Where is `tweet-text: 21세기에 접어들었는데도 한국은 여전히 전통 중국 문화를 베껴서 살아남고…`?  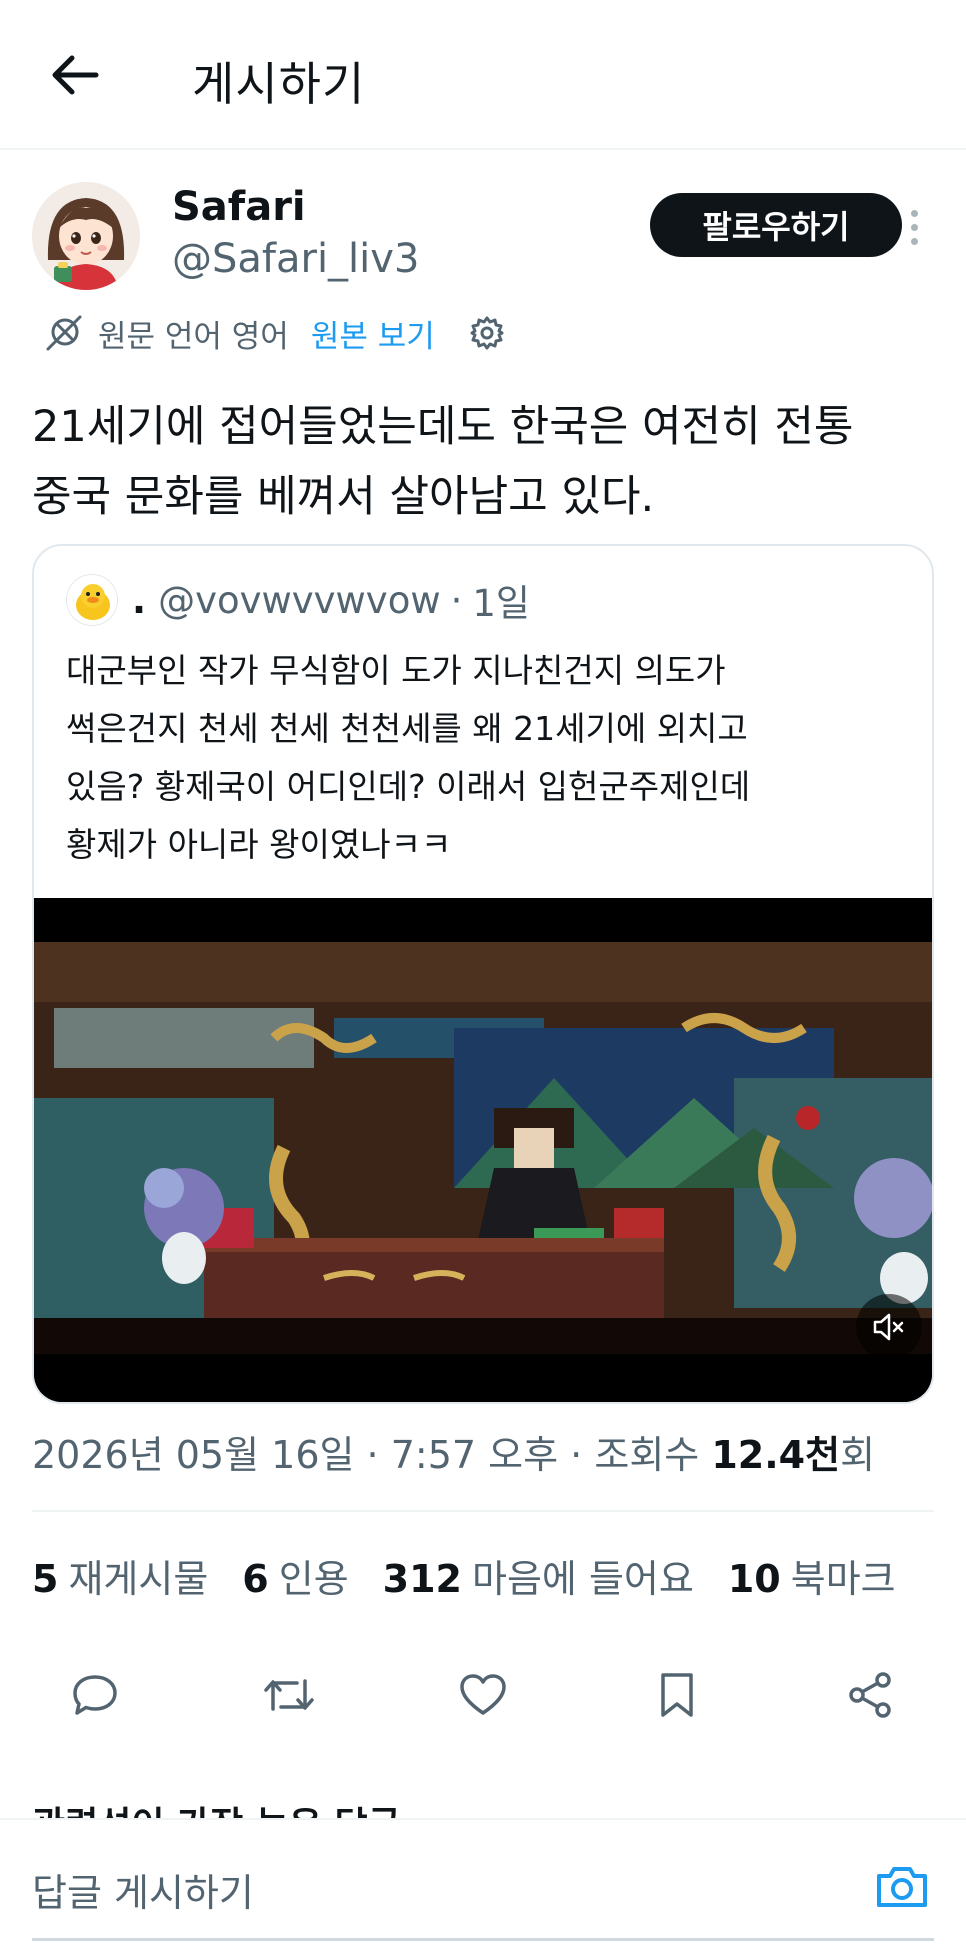
tweet-text: 21세기에 접어들었는데도 한국은 여전히 전통 중국 문화를 베껴서 살아남고… is located at coordinates (482, 462).